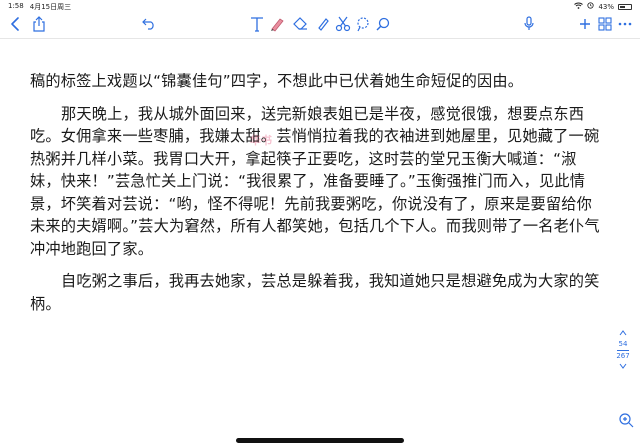 The image size is (640, 447). I want to click on eraser-icon, so click(301, 24).